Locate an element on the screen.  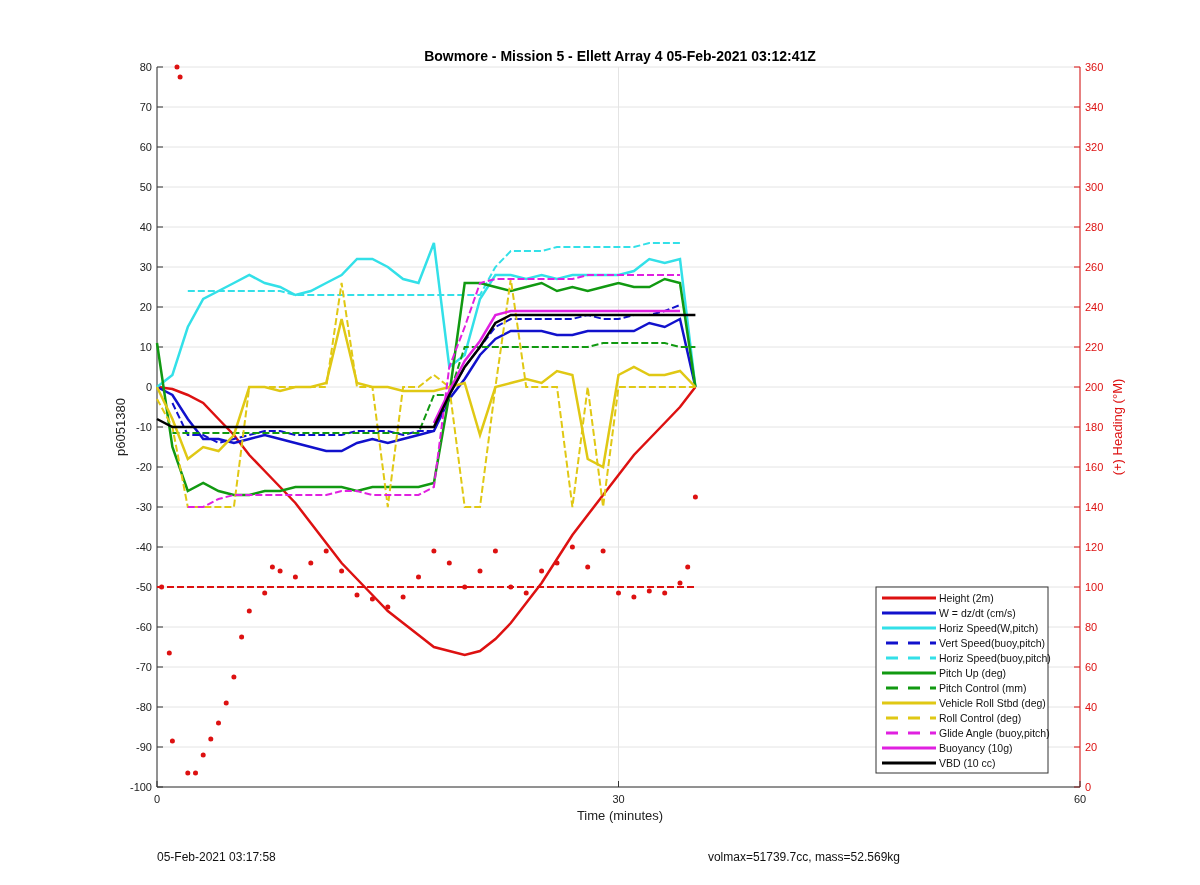
legend-label: Horiz Speed(buoy,pitch) is located at coordinates (995, 658).